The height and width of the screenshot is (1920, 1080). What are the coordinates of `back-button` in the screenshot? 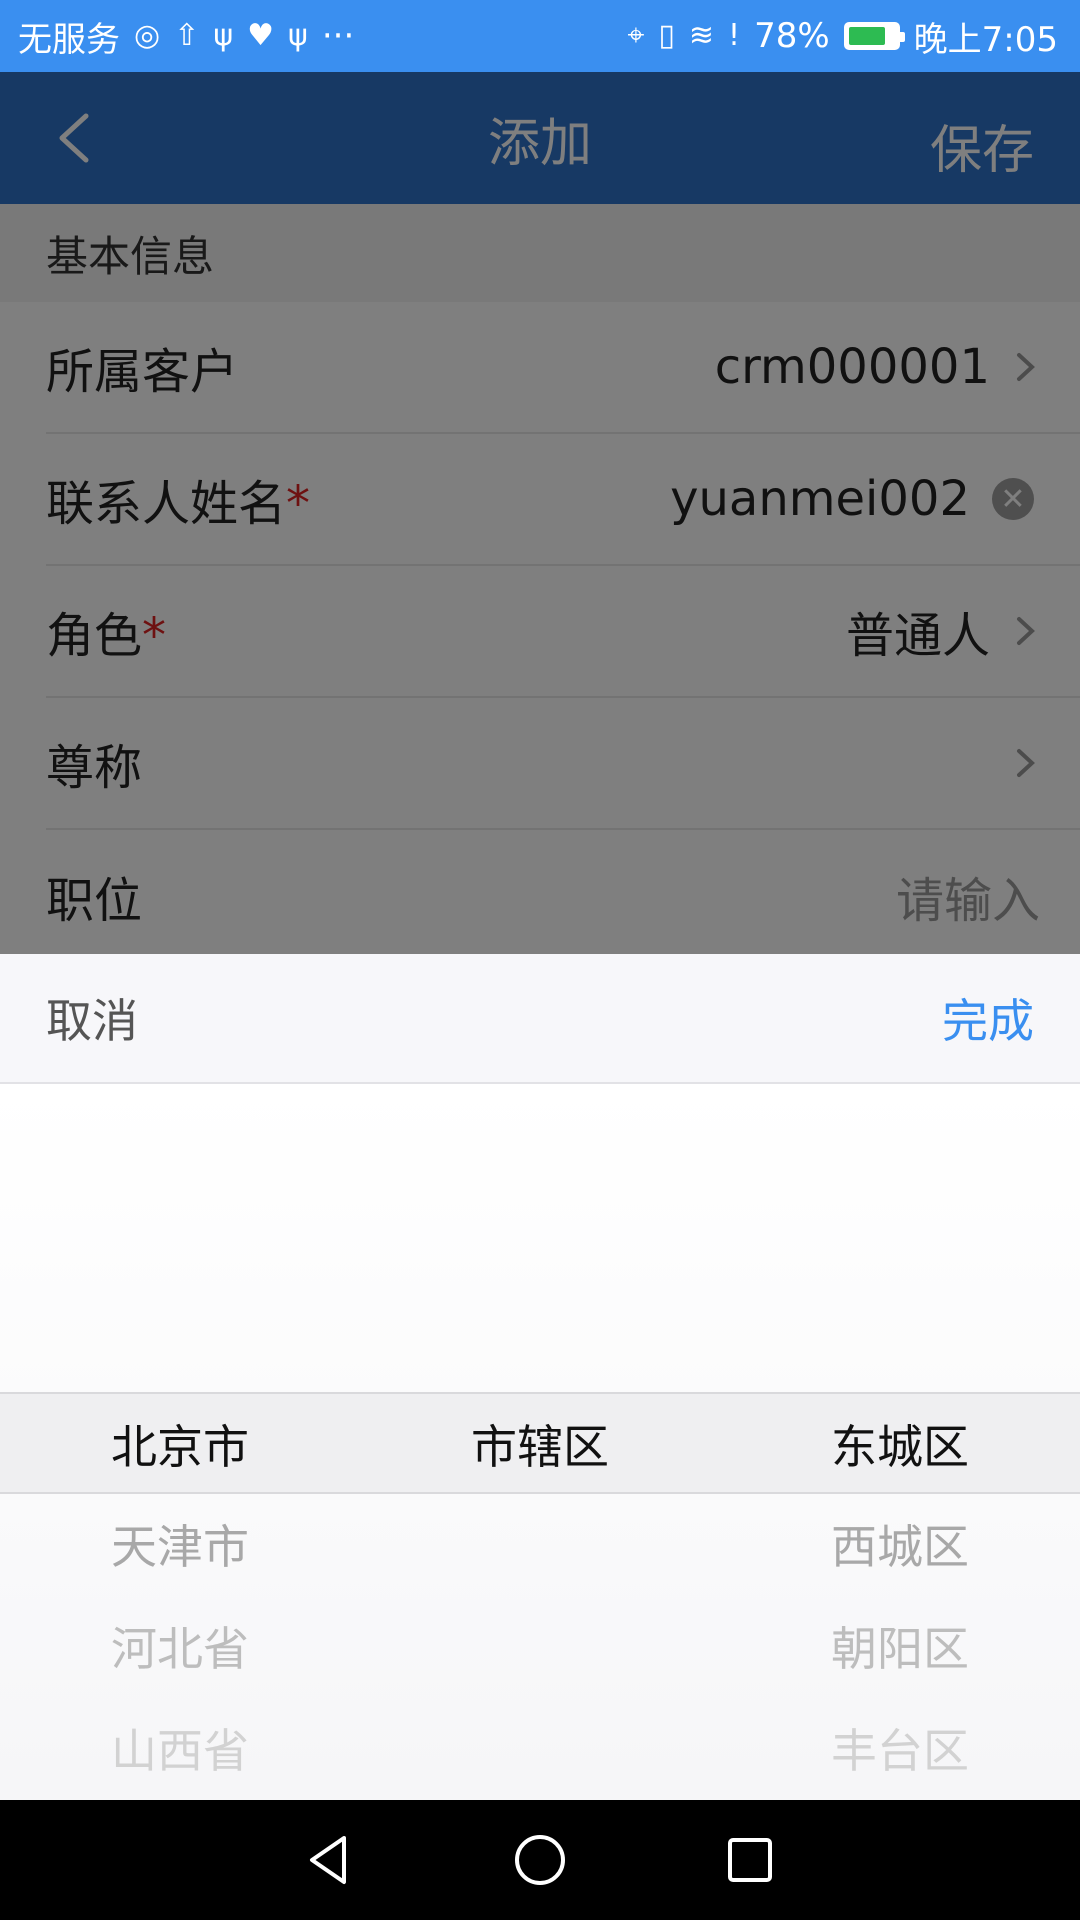 It's located at (76, 138).